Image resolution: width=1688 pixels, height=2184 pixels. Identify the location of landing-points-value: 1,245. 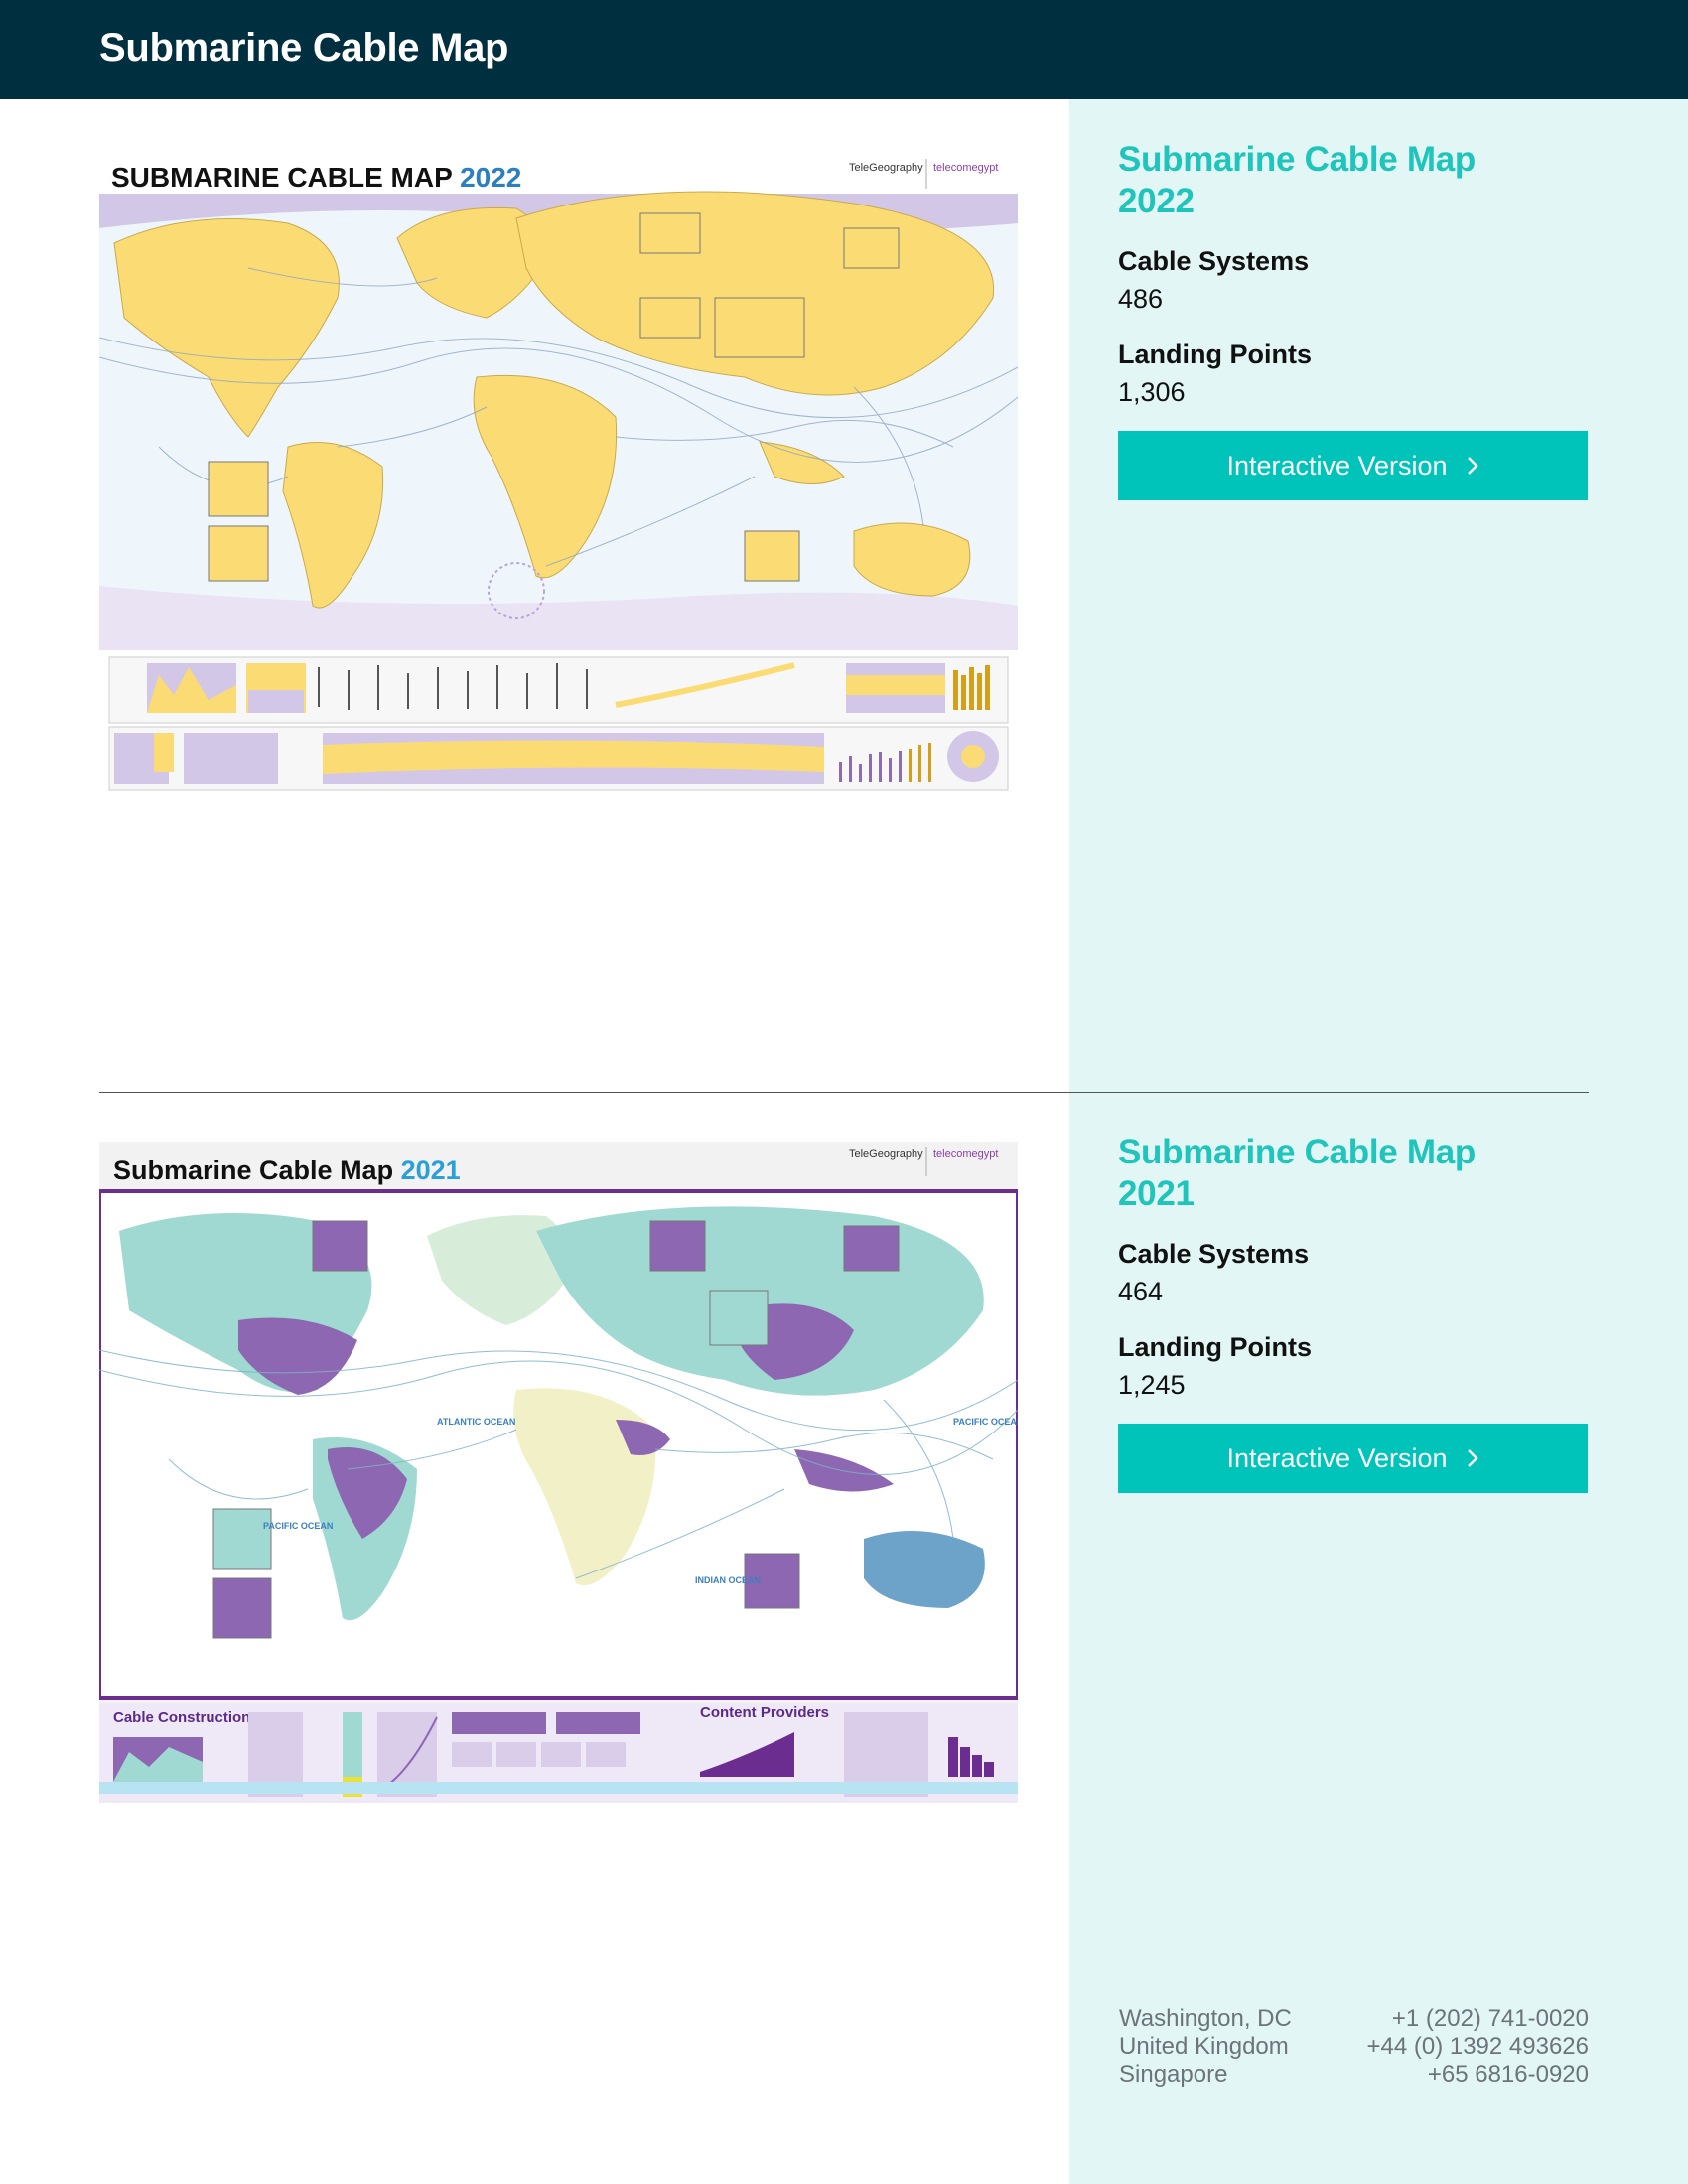
(1152, 1385).